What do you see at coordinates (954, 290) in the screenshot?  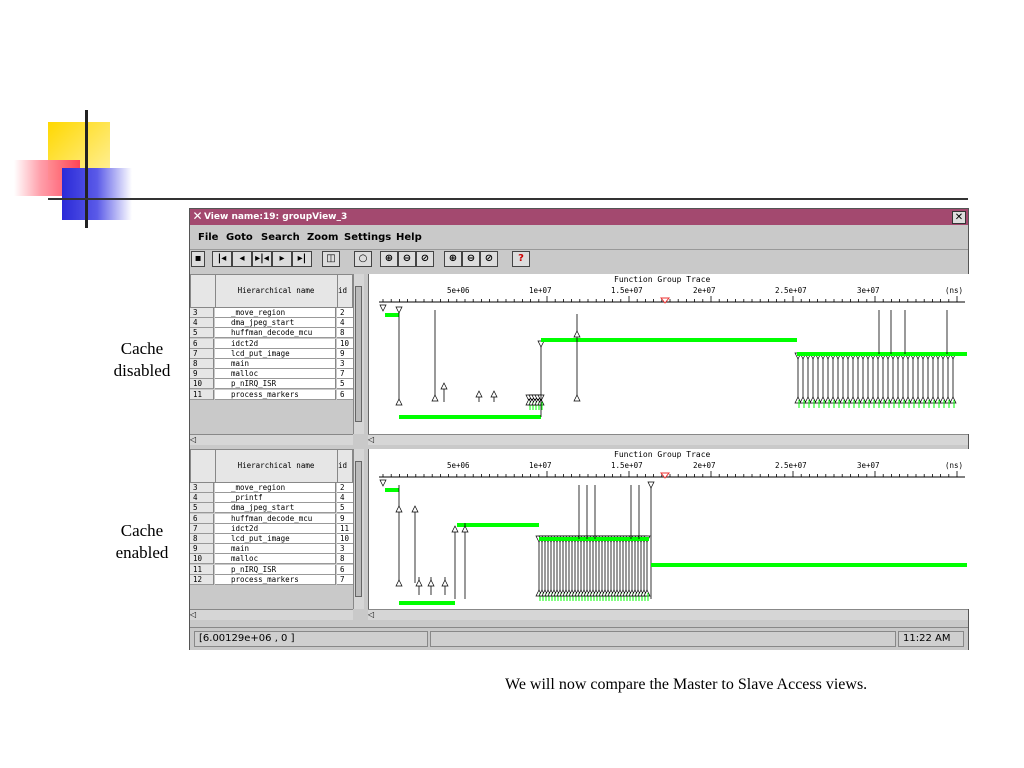 I see `axis-unit: (ns)` at bounding box center [954, 290].